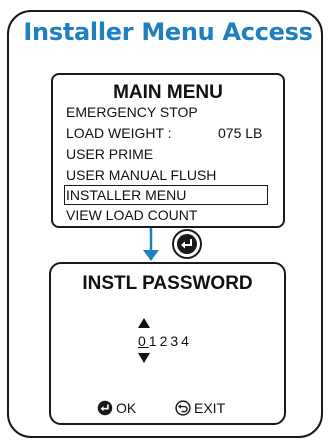  I want to click on enter-button, so click(187, 244).